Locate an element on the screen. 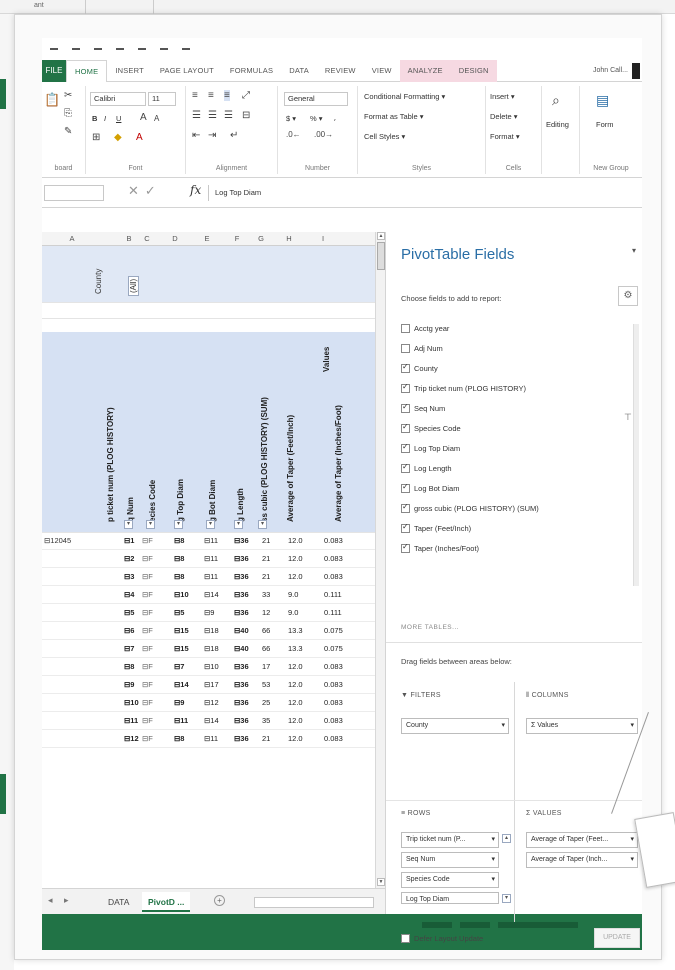  table-cell: ⊟8 is located at coordinates (179, 558).